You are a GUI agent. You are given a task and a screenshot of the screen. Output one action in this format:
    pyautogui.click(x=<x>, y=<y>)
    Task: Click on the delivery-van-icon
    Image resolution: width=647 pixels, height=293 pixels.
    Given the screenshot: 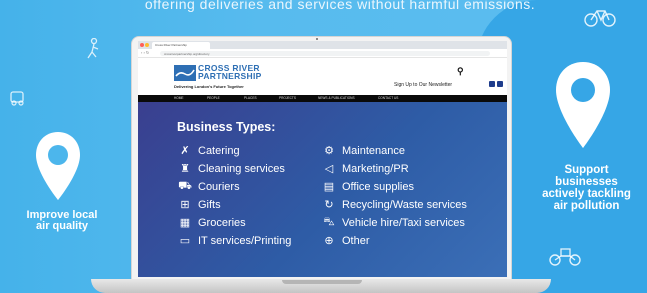 What is the action you would take?
    pyautogui.click(x=17, y=98)
    